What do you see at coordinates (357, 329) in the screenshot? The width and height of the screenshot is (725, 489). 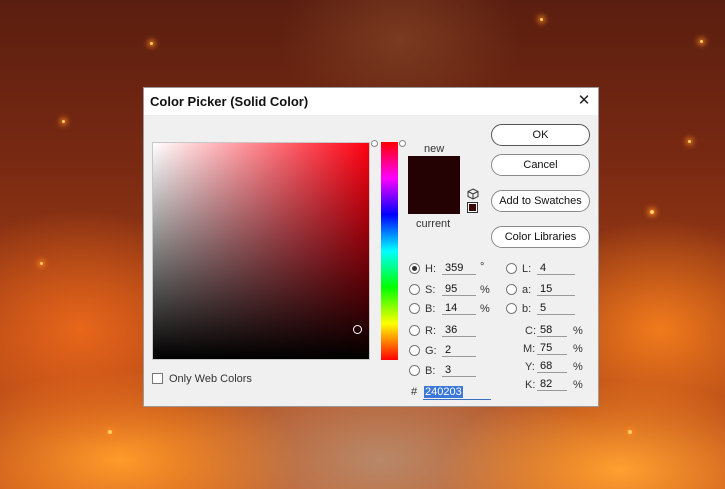 I see `color-field-picker` at bounding box center [357, 329].